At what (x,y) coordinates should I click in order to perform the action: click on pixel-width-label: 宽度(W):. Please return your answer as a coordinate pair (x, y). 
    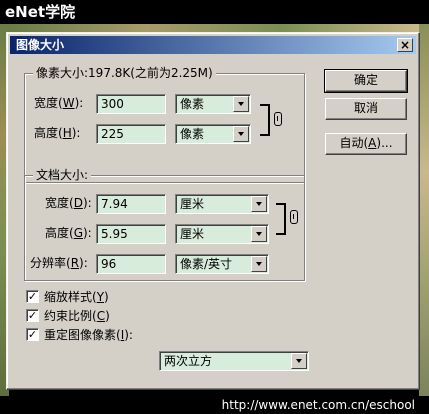
    Looking at the image, I should click on (59, 103).